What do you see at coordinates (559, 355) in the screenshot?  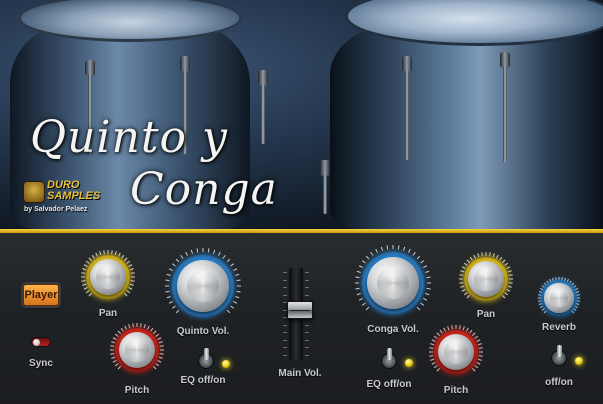 I see `reverb-switch` at bounding box center [559, 355].